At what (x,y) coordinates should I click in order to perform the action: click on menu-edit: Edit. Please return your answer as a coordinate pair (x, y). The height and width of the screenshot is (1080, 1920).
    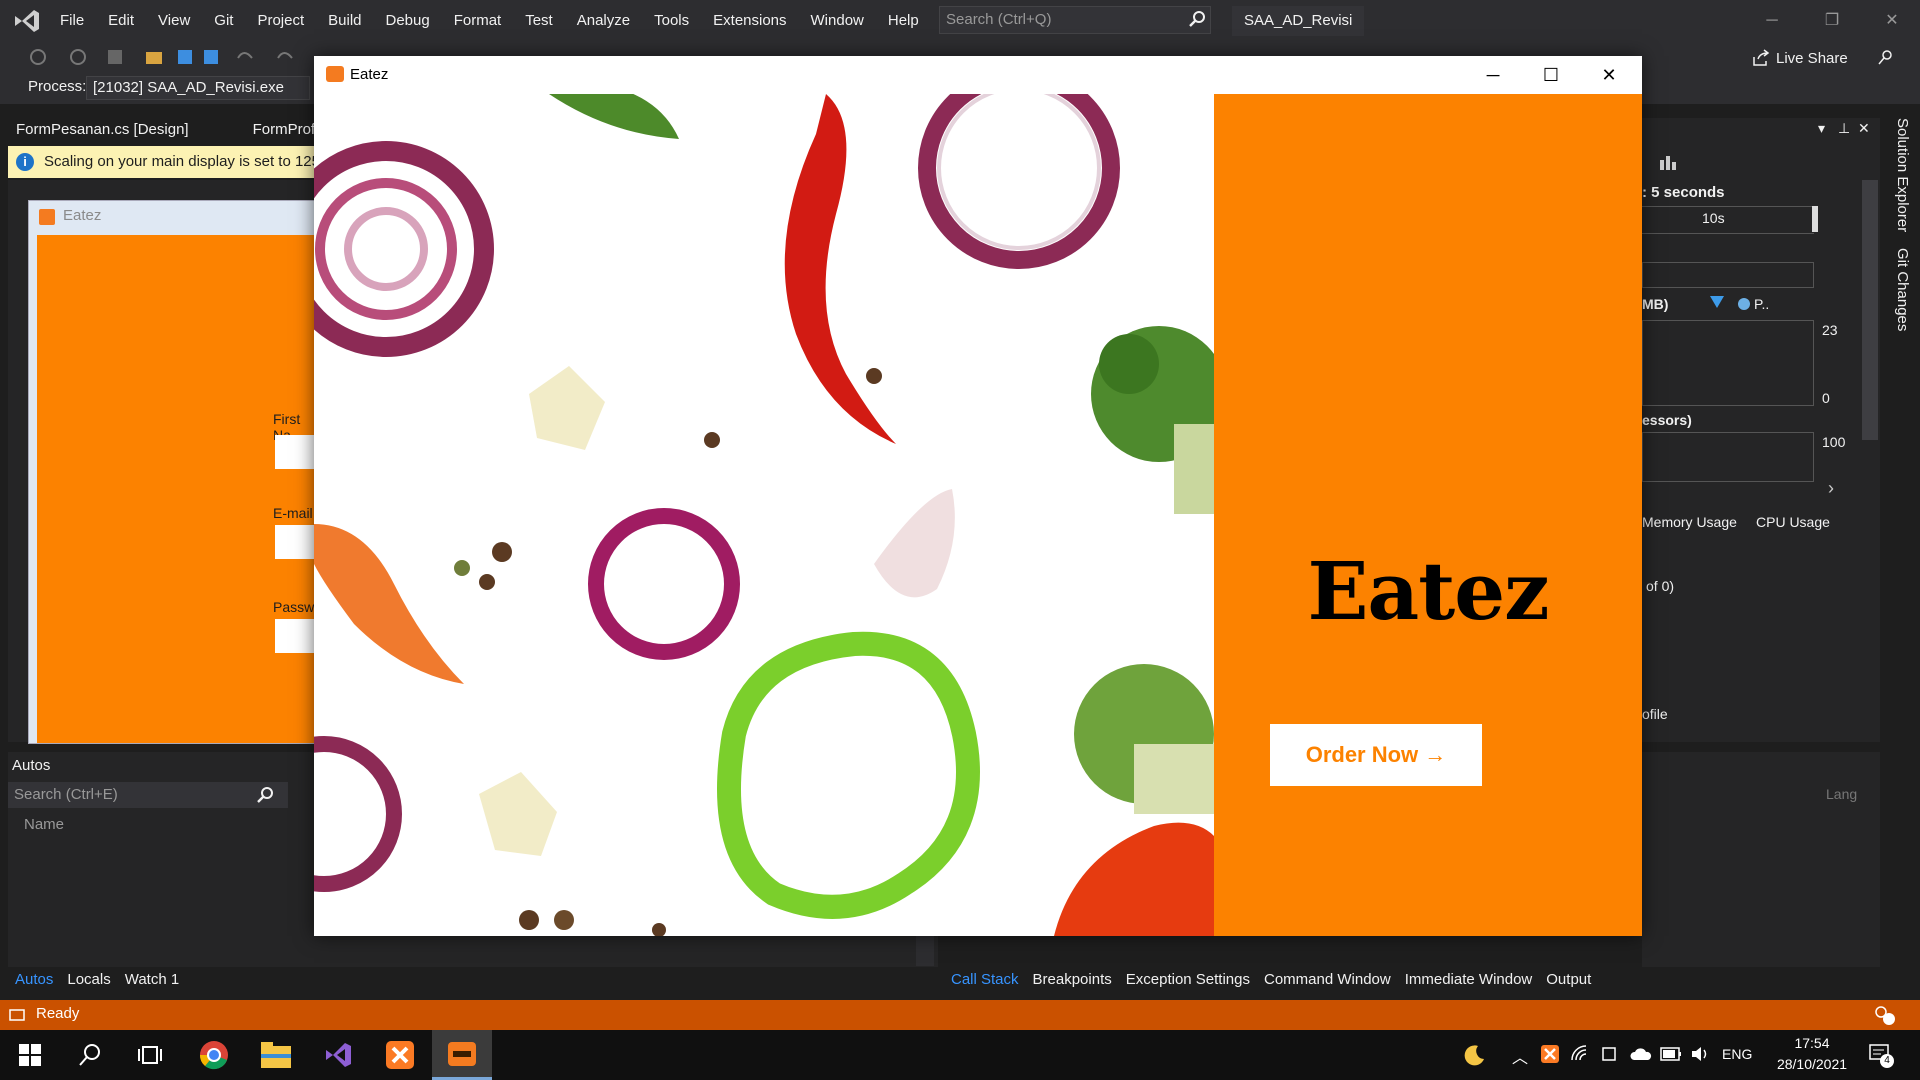
    Looking at the image, I should click on (121, 21).